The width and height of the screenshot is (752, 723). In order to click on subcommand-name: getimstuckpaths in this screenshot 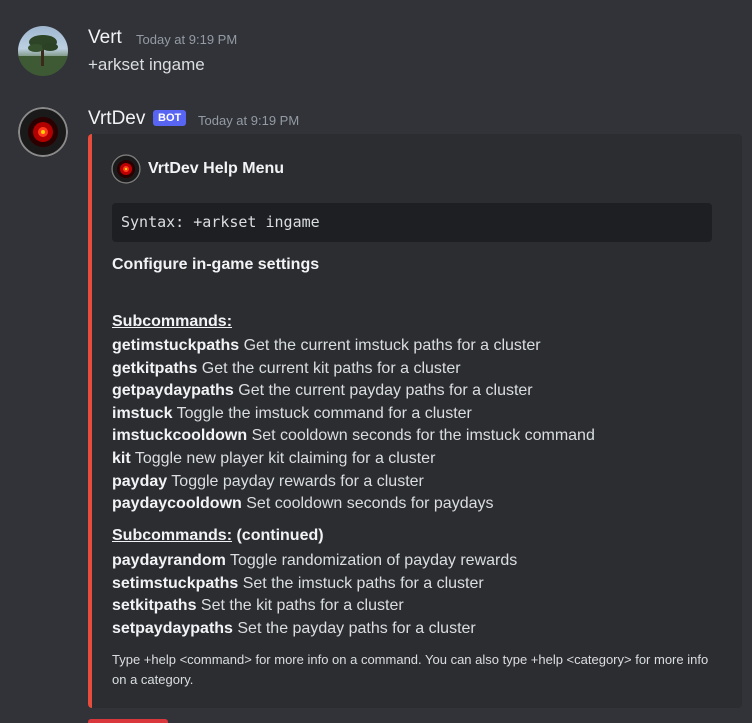, I will do `click(176, 345)`.